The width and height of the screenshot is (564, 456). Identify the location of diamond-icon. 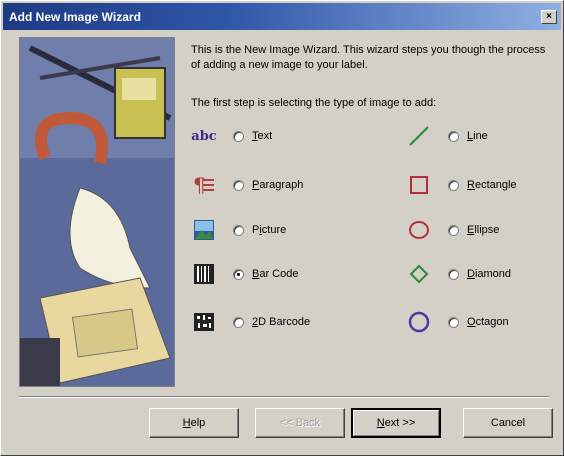
(419, 274).